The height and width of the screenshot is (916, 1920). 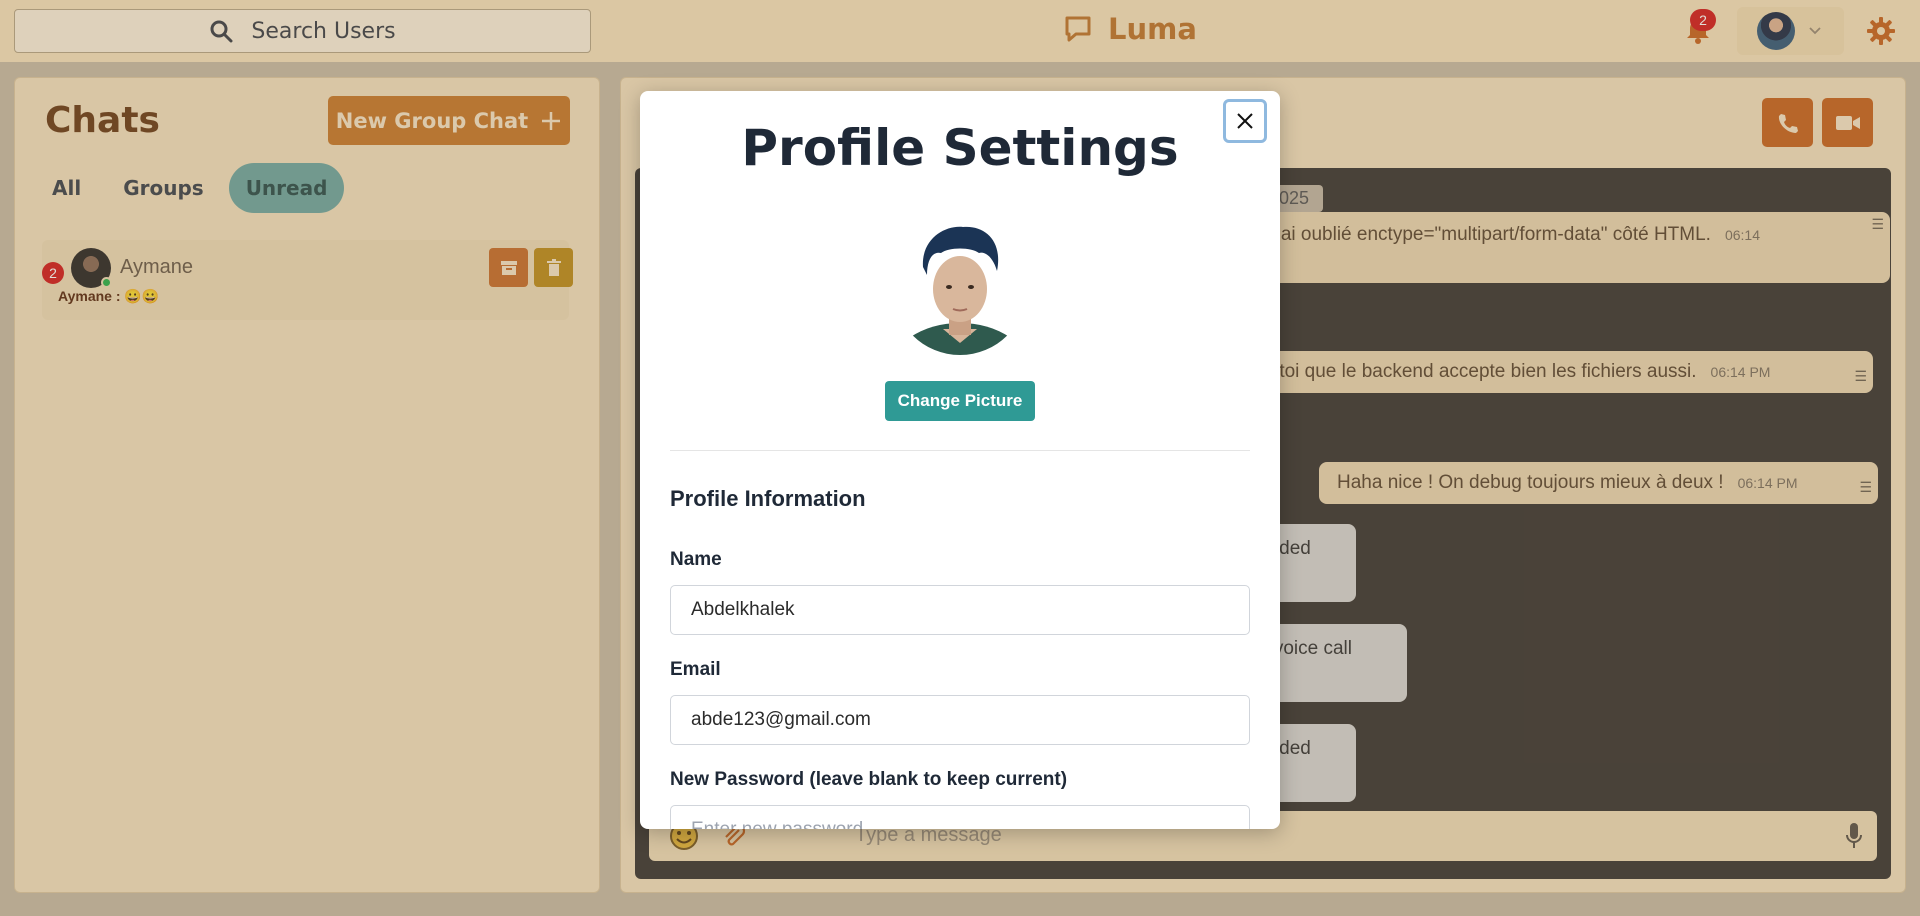 I want to click on section-title: Profile Information, so click(x=768, y=498).